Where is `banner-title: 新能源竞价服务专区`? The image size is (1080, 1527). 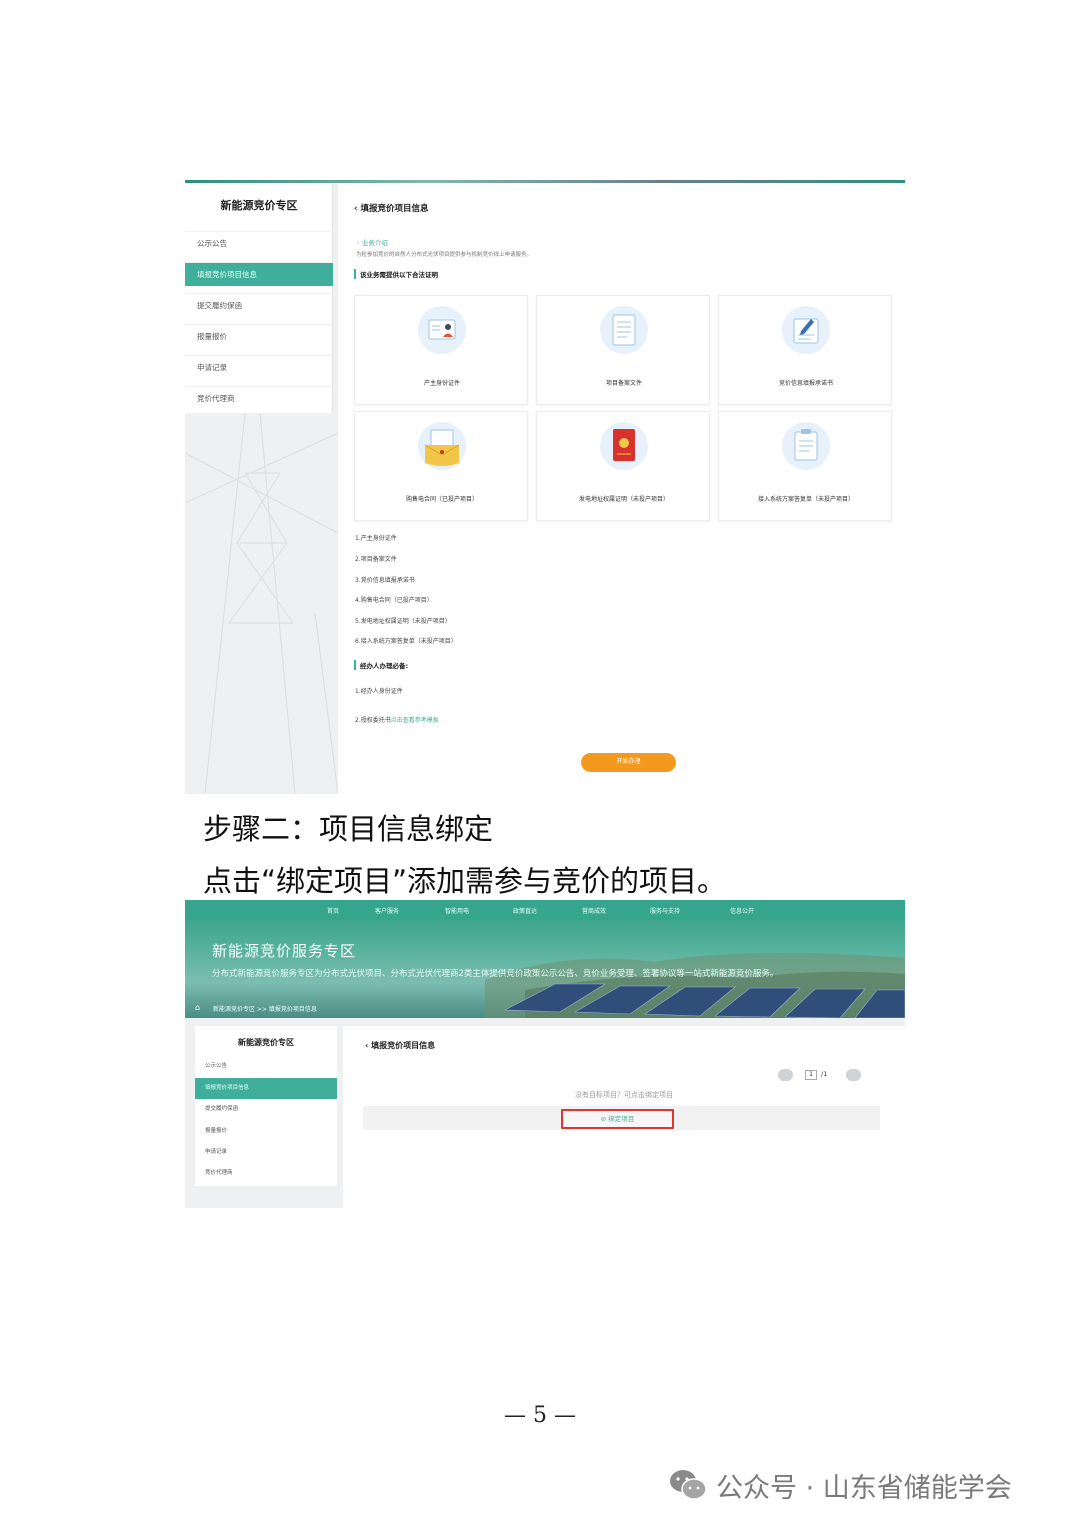
banner-title: 新能源竞价服务专区 is located at coordinates (284, 951).